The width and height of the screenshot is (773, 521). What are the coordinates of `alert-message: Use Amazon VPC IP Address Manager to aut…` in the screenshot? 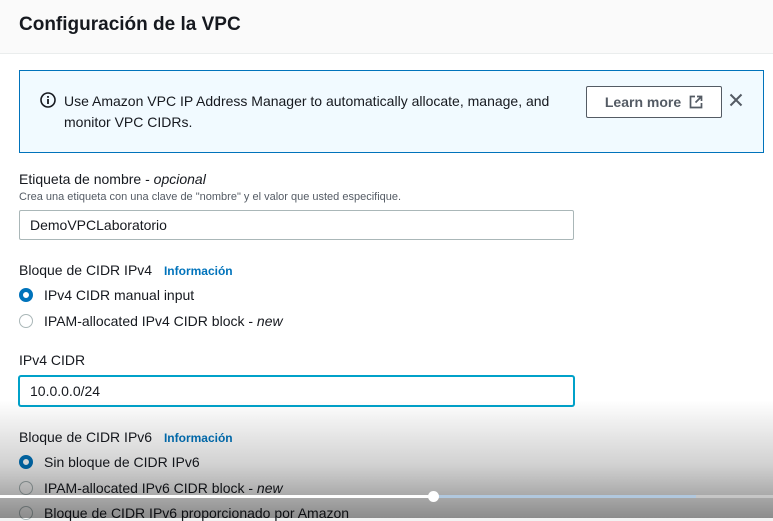 It's located at (307, 111).